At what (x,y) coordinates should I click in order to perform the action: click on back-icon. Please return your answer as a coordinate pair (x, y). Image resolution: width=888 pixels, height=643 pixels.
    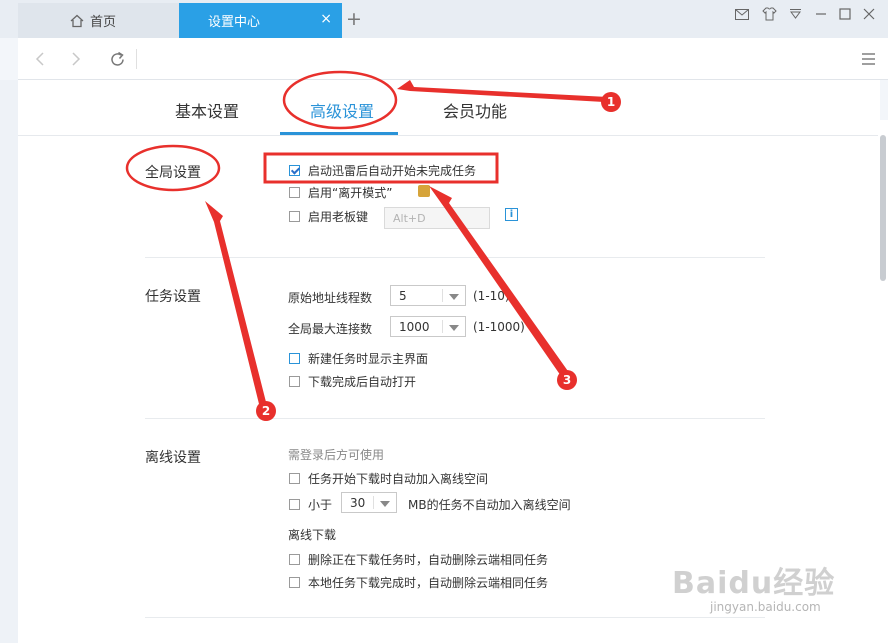
    Looking at the image, I should click on (40, 59).